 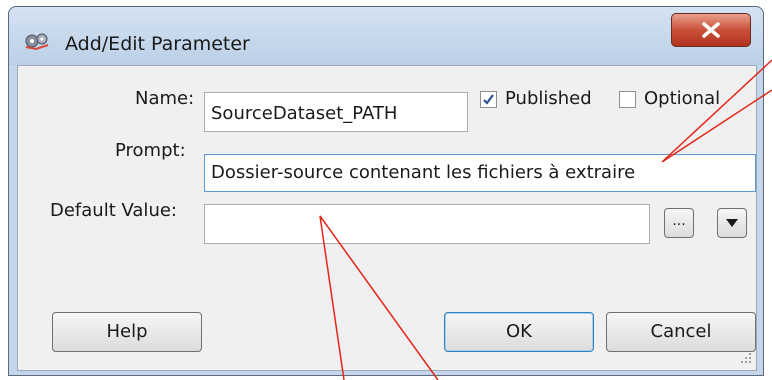 What do you see at coordinates (379, 297) in the screenshot?
I see `annotation-arrow-default-value` at bounding box center [379, 297].